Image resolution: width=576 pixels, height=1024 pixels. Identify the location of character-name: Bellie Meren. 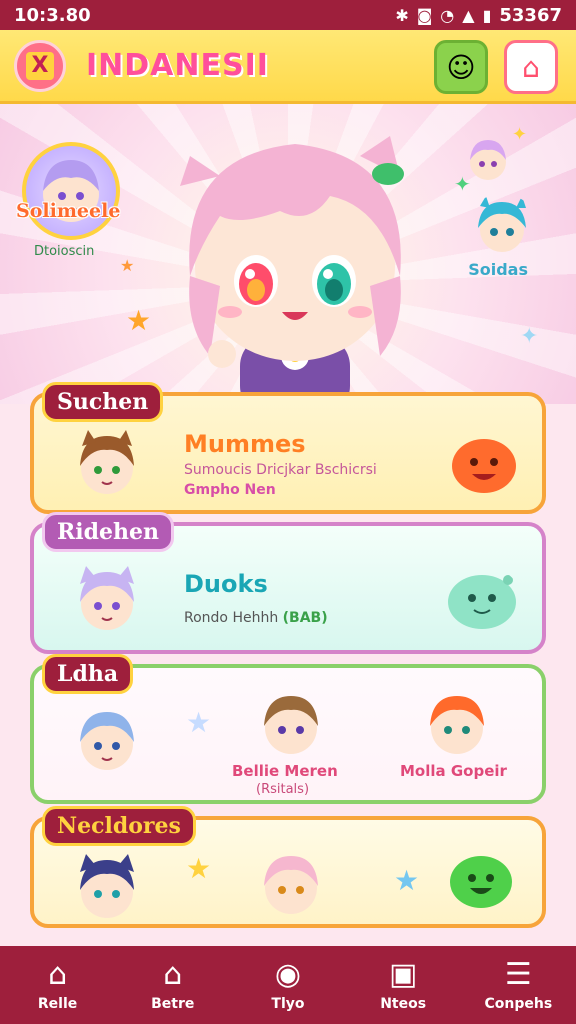
(285, 771).